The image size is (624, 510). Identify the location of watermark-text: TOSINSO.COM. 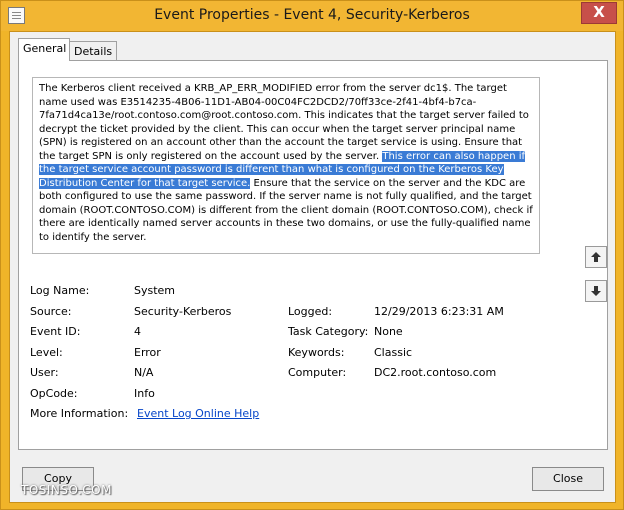
(66, 490).